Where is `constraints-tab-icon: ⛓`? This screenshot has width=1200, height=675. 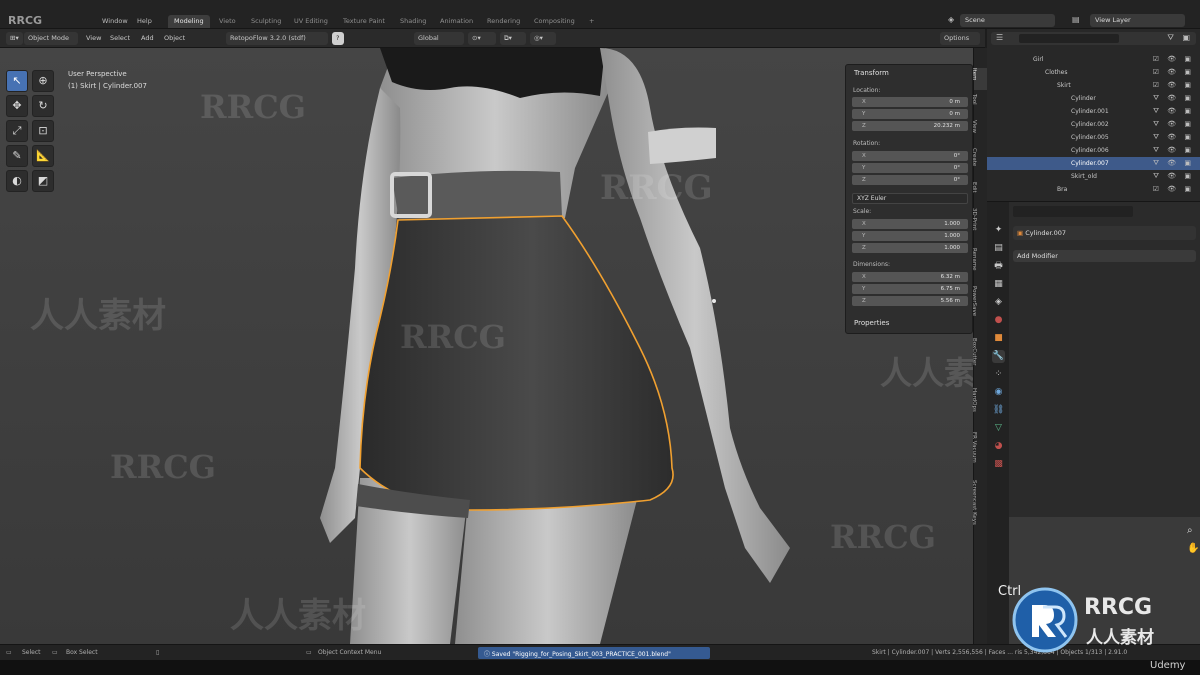
constraints-tab-icon: ⛓ is located at coordinates (998, 410).